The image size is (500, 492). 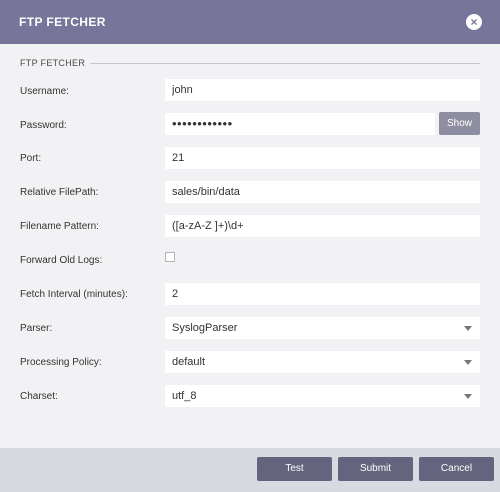 What do you see at coordinates (322, 328) in the screenshot?
I see `parser-select: SyslogParser` at bounding box center [322, 328].